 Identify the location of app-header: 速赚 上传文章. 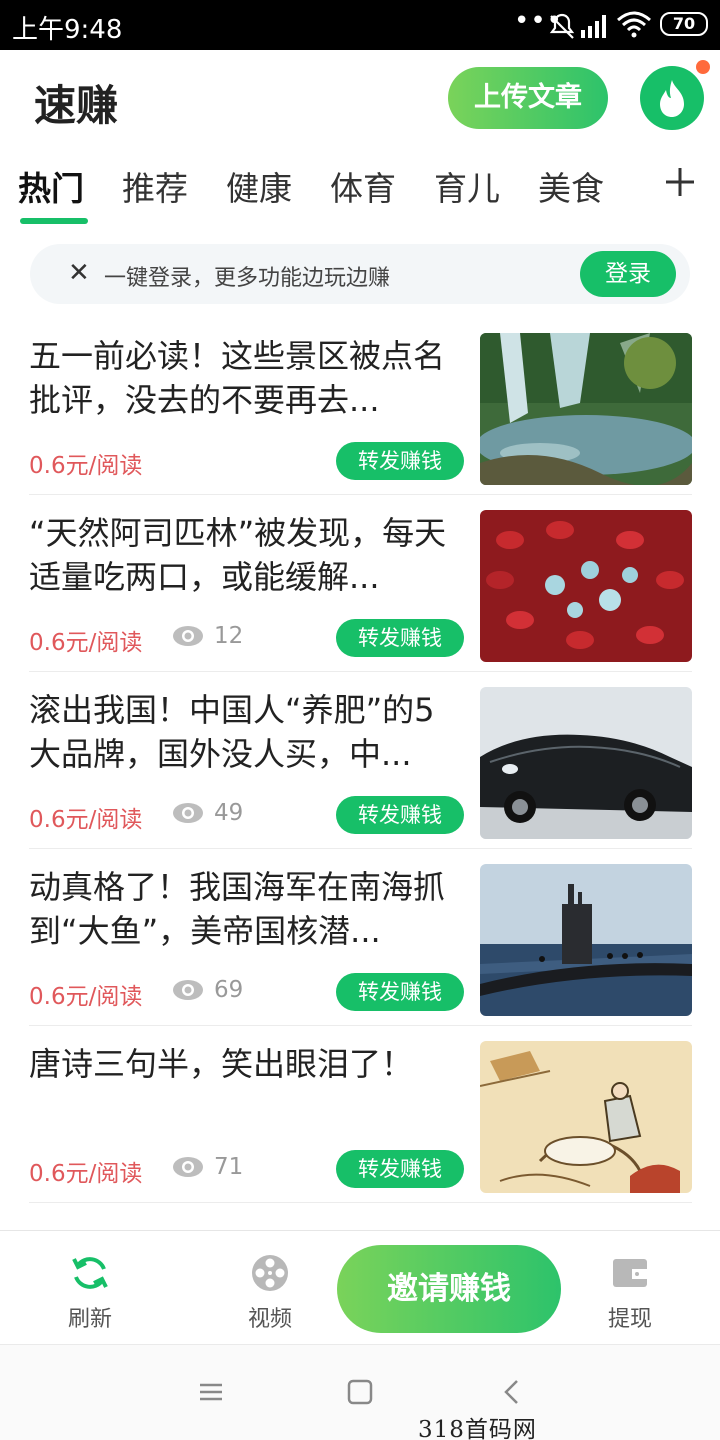
(360, 100).